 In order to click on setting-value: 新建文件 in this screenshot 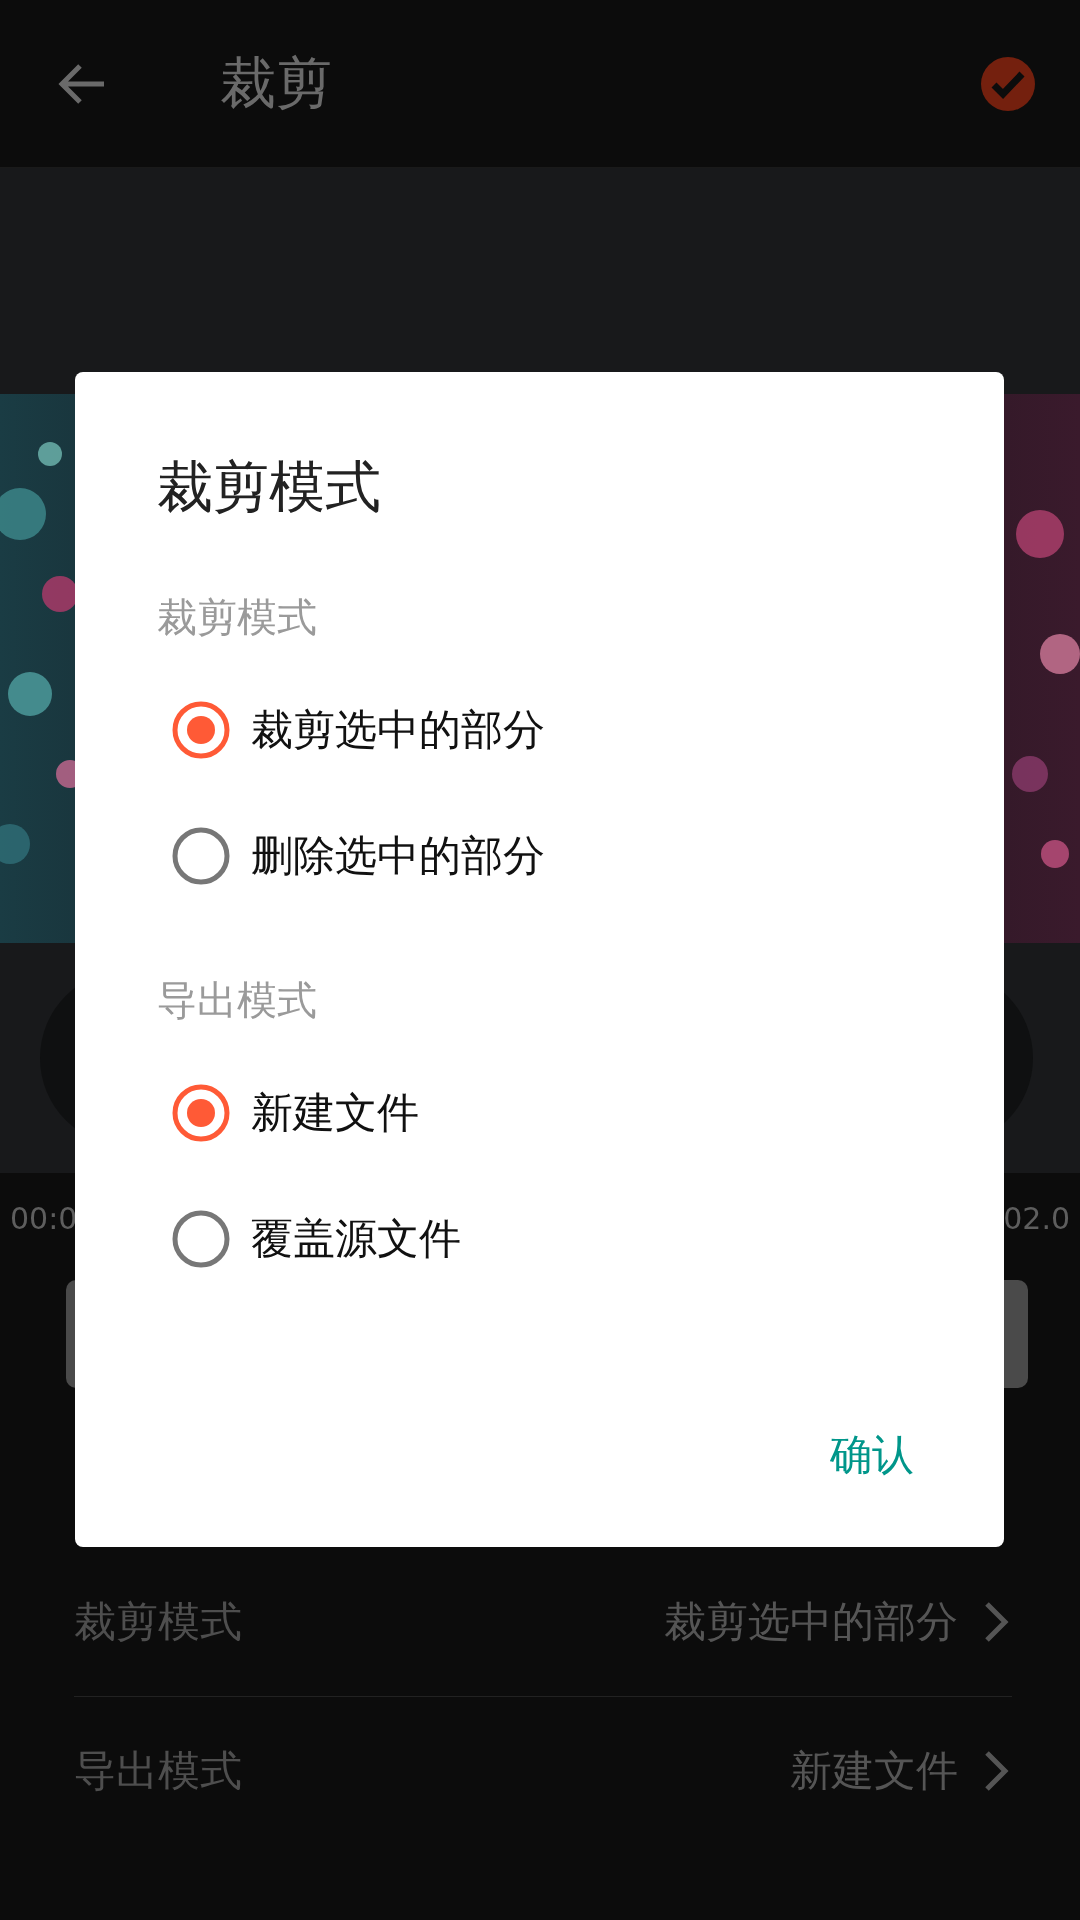, I will do `click(874, 1771)`.